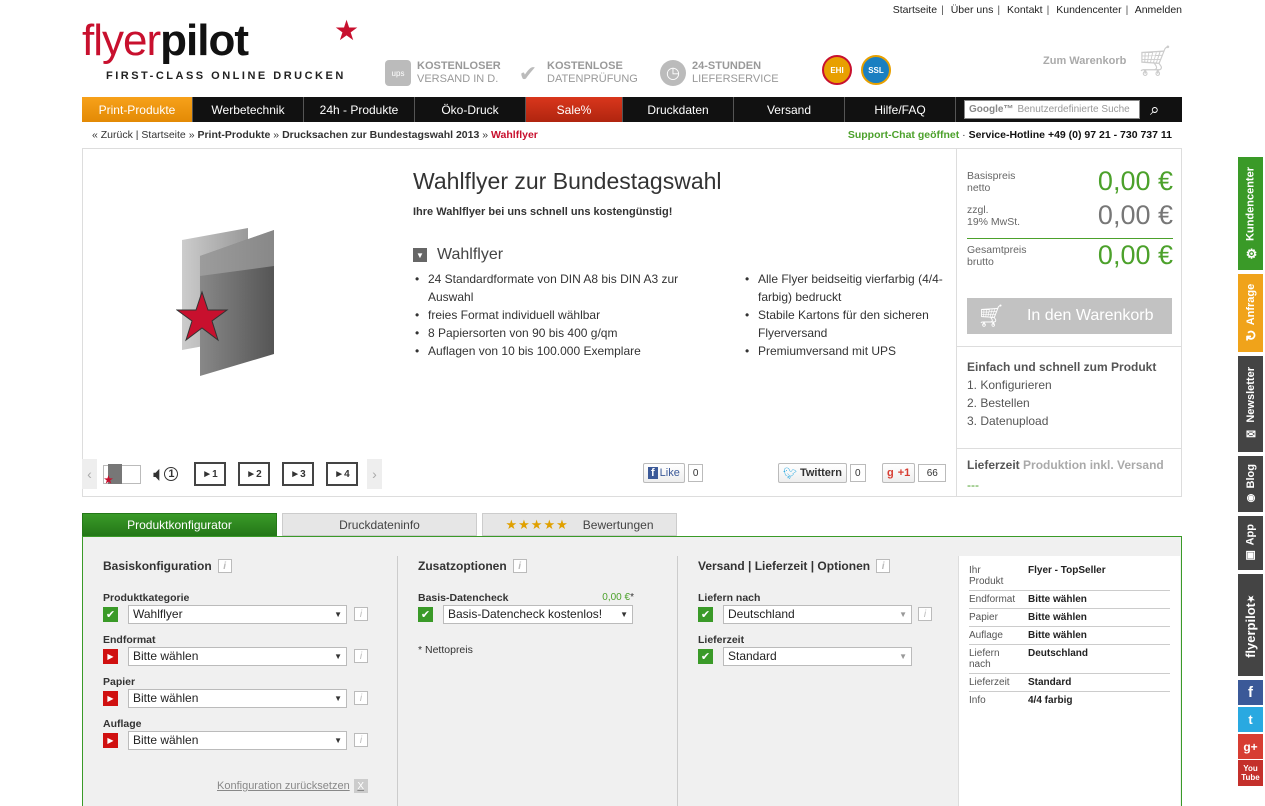 Image resolution: width=1265 pixels, height=806 pixels. I want to click on sidebar-flyerpilot: flyerpilot ★, so click(1250, 625).